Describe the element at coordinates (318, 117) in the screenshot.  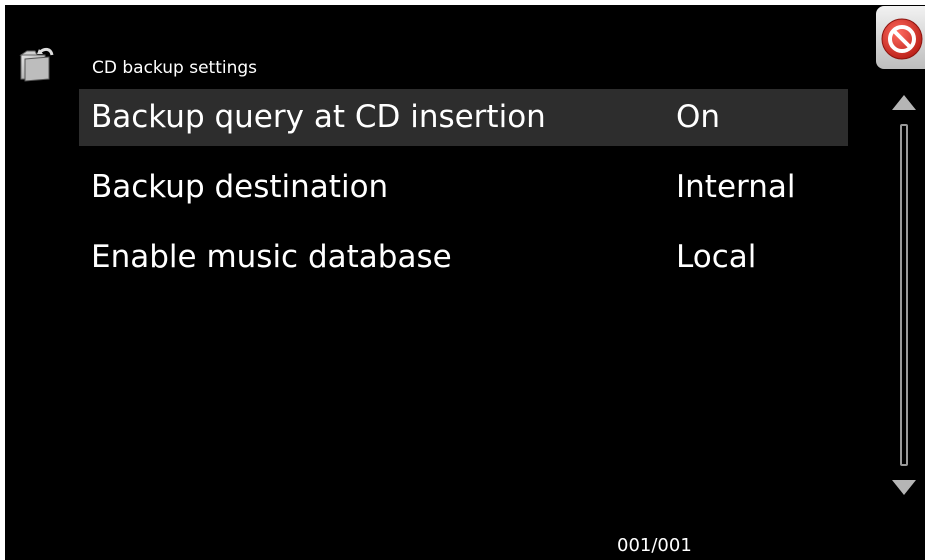
I see `setting-label: Backup query at CD insertion` at that location.